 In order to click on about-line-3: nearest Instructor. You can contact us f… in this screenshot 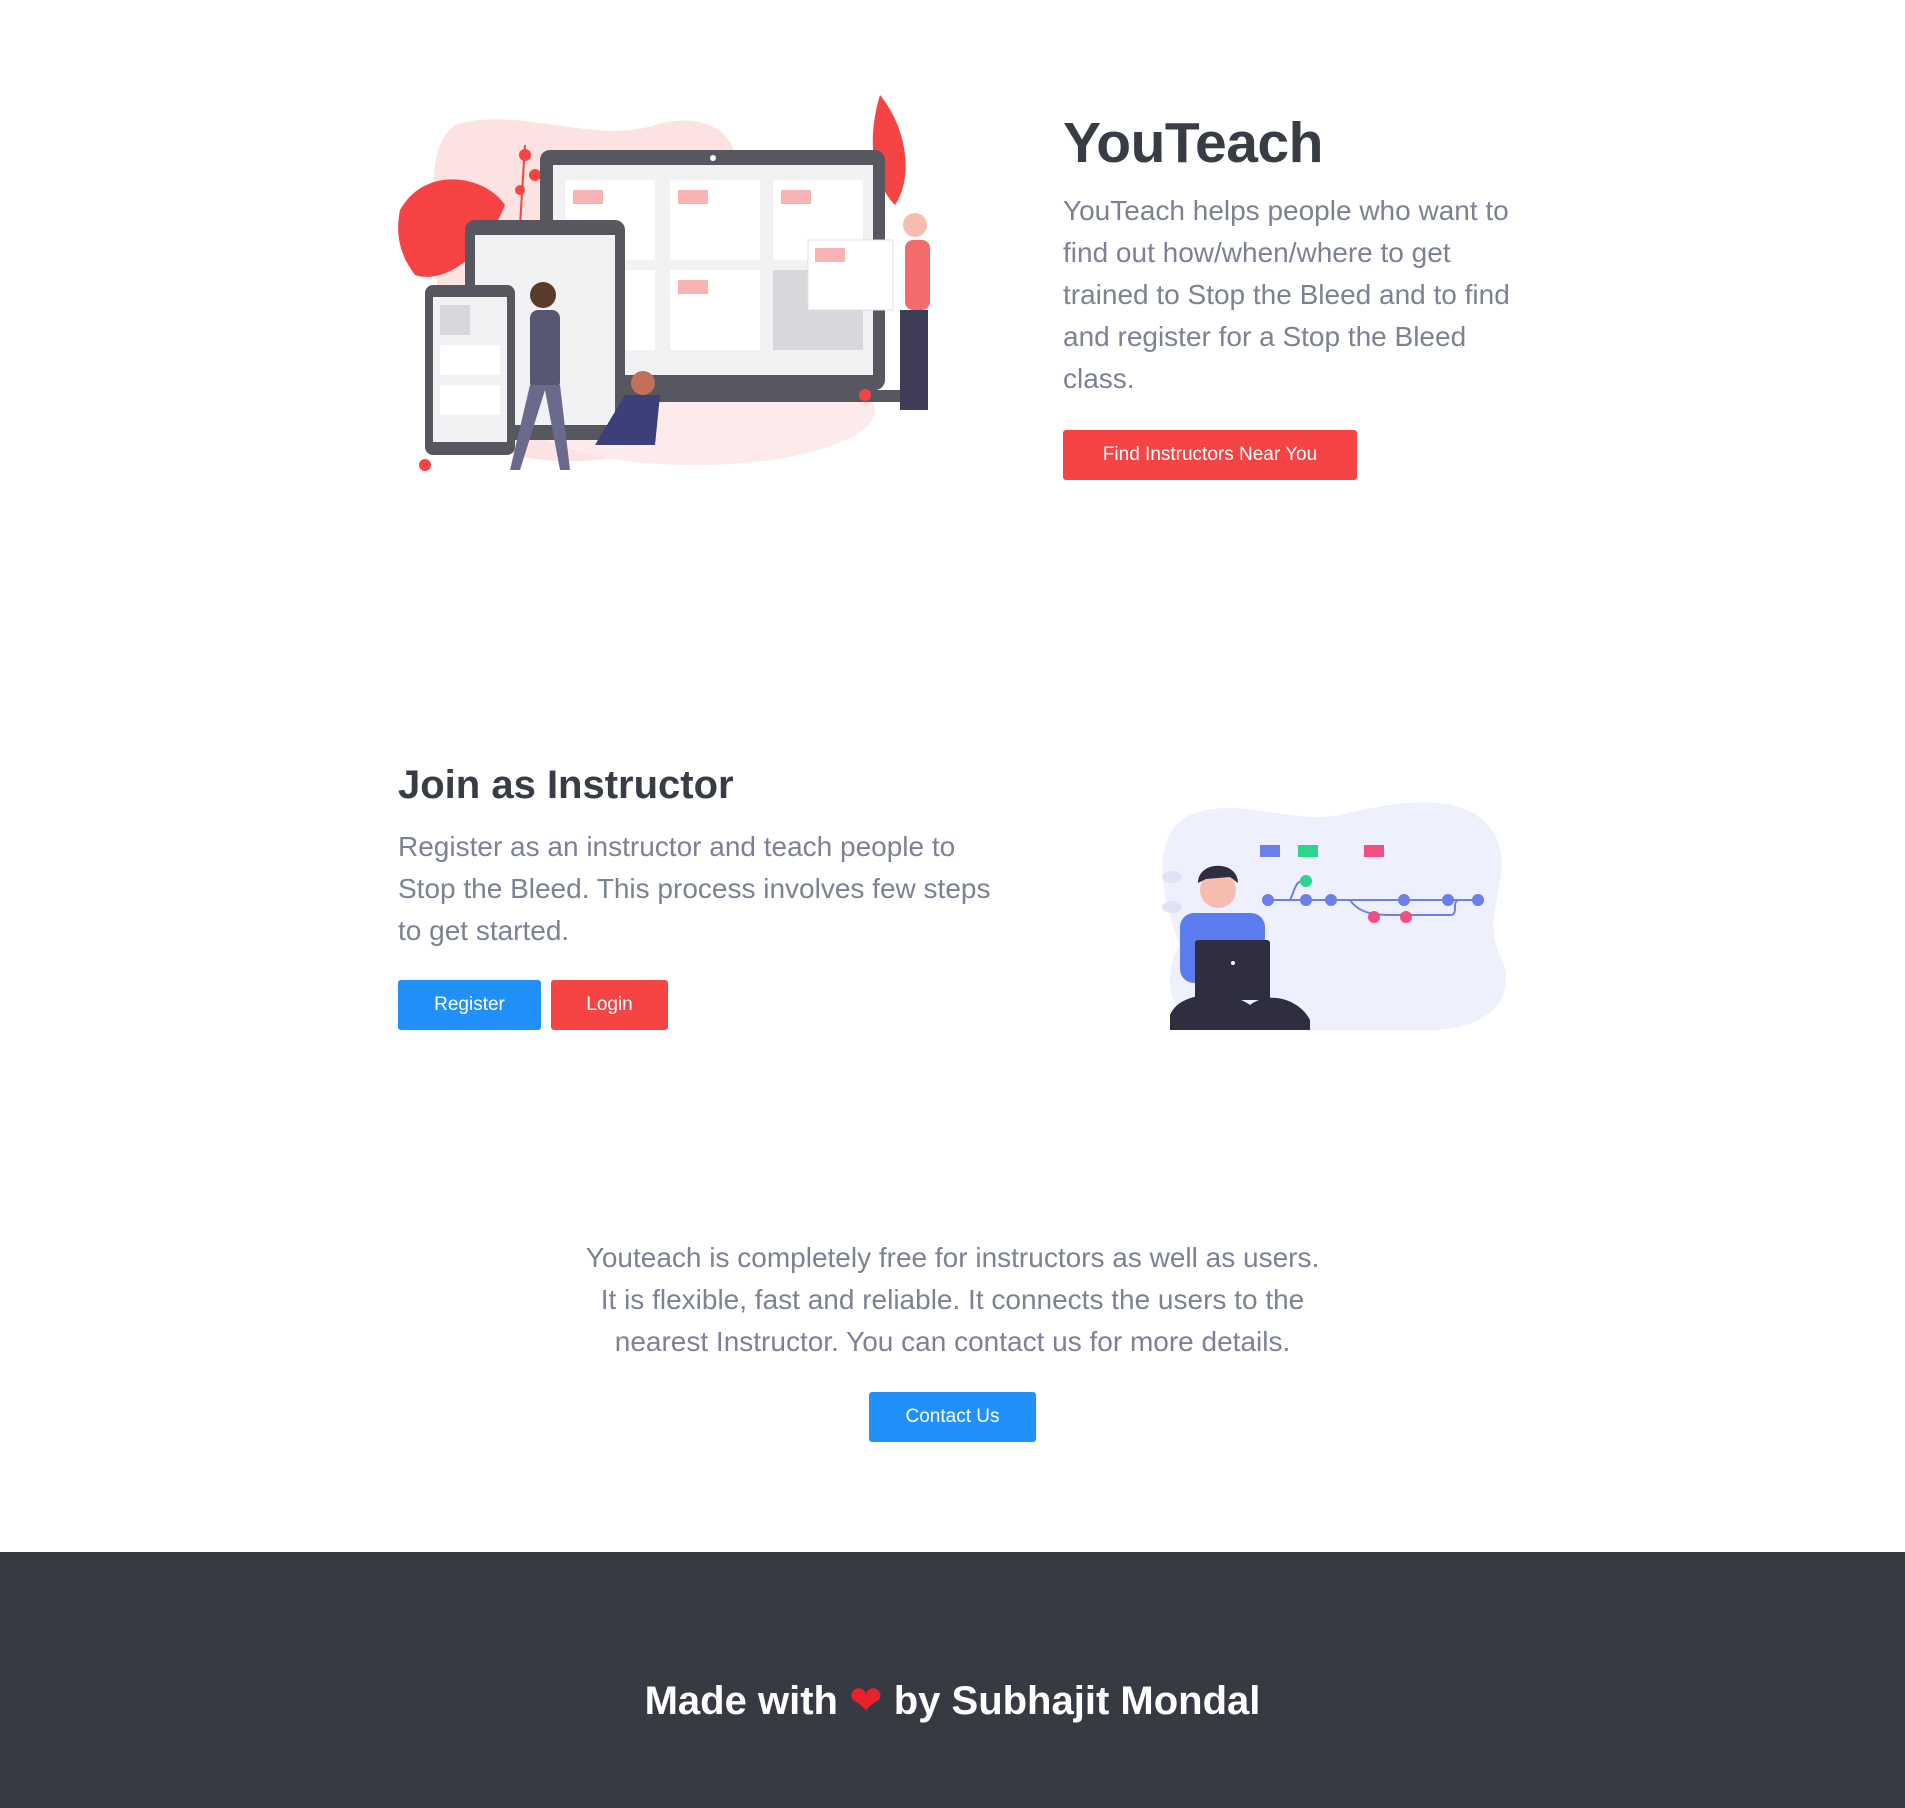, I will do `click(952, 1341)`.